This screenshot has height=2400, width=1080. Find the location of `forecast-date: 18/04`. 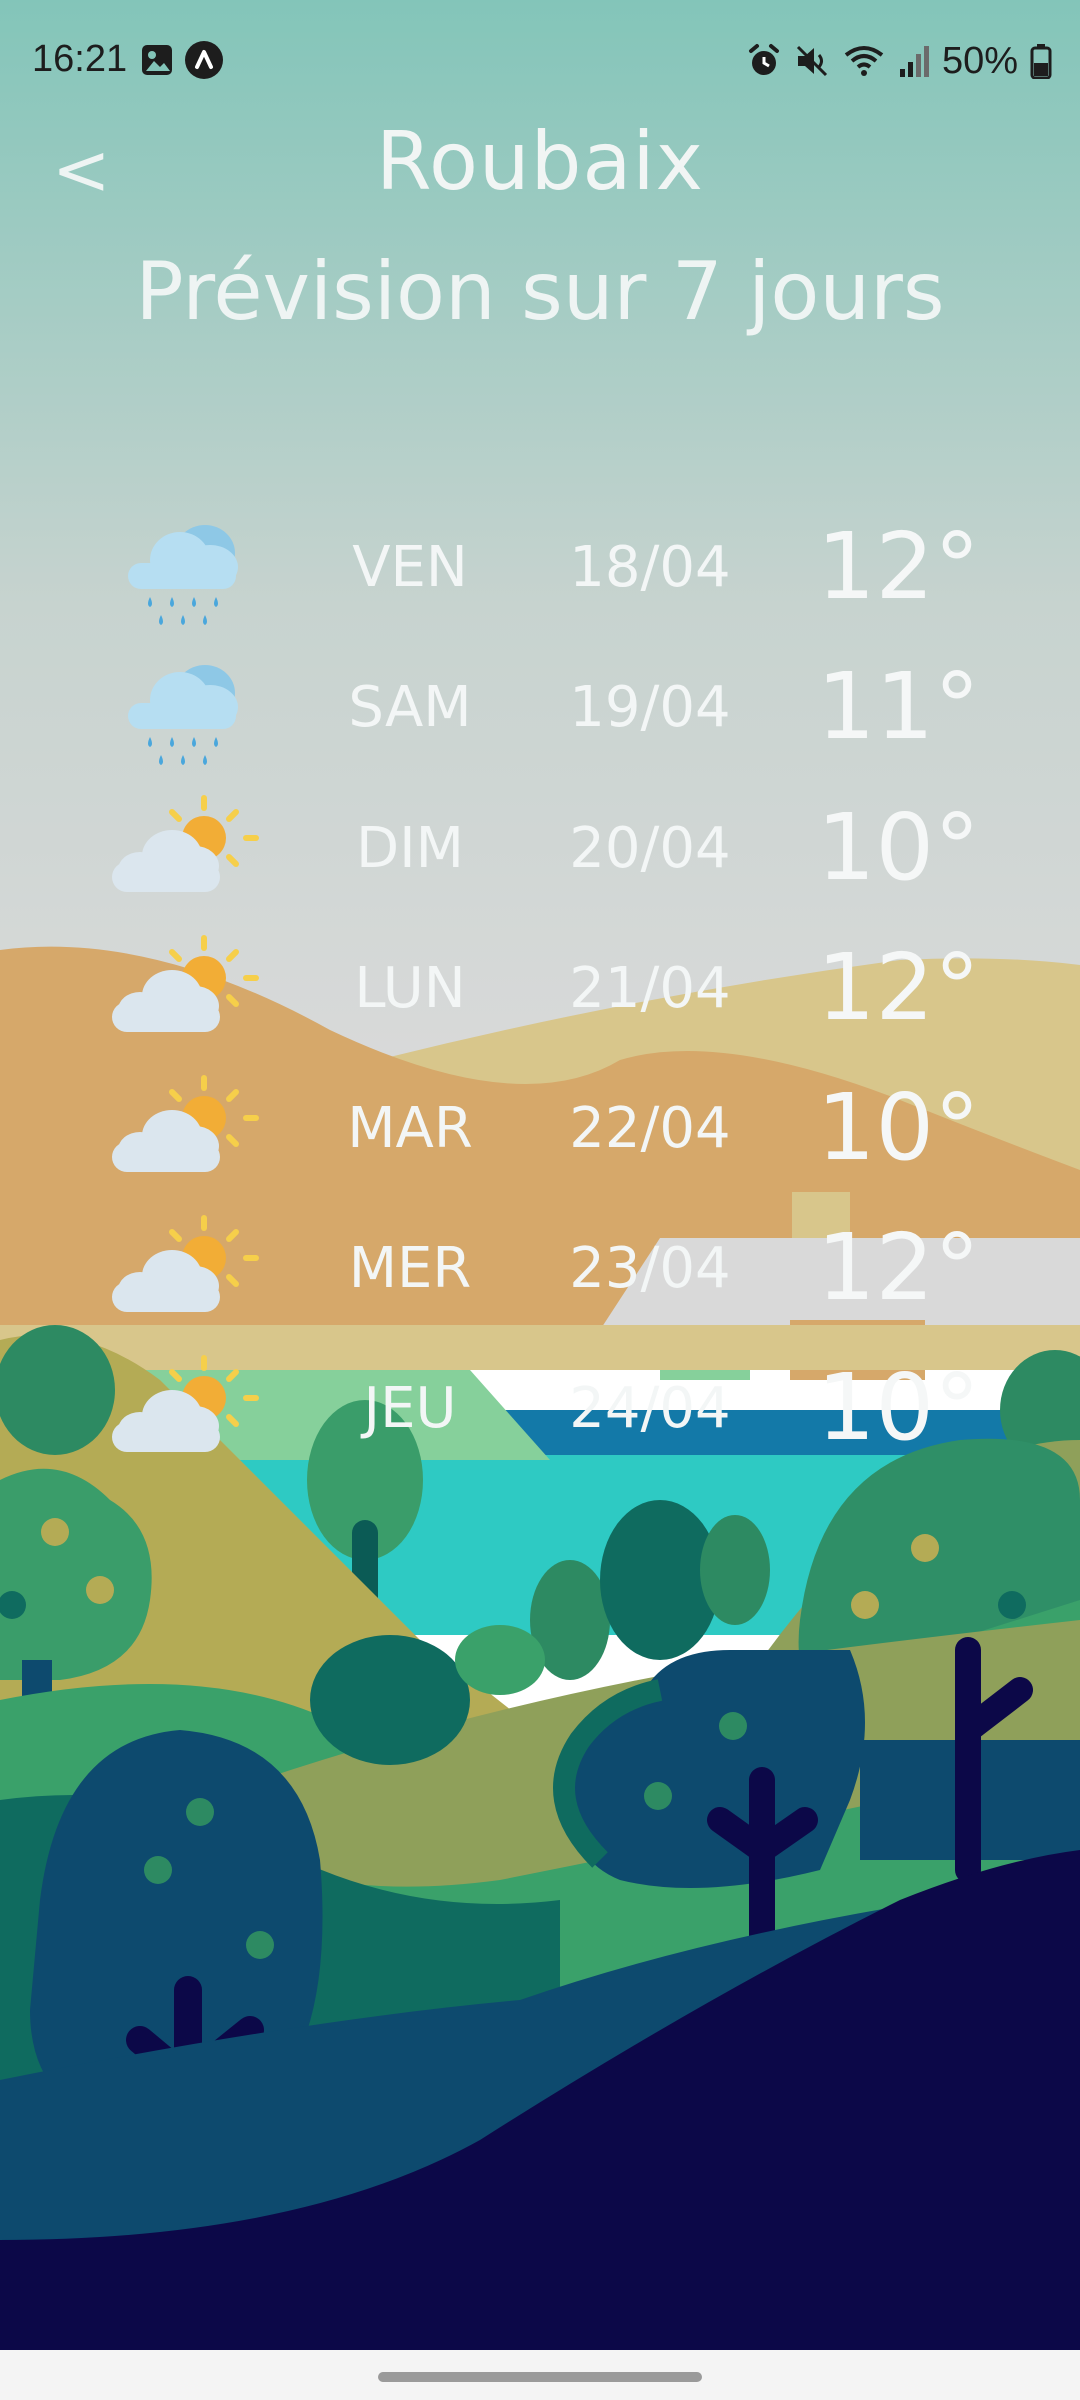

forecast-date: 18/04 is located at coordinates (650, 567).